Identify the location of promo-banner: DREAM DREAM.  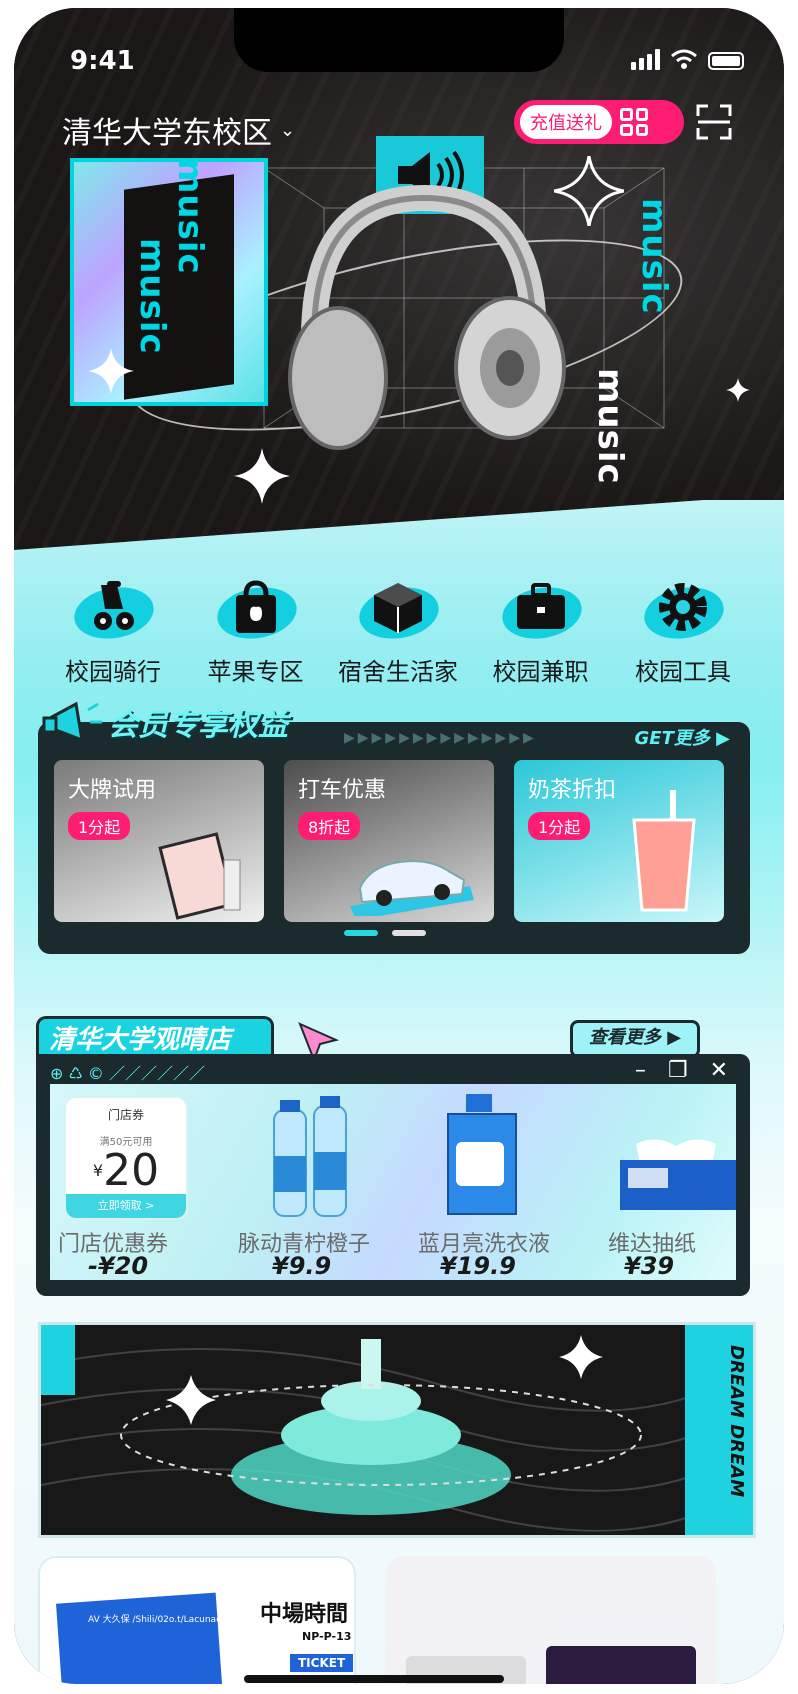
(397, 1430).